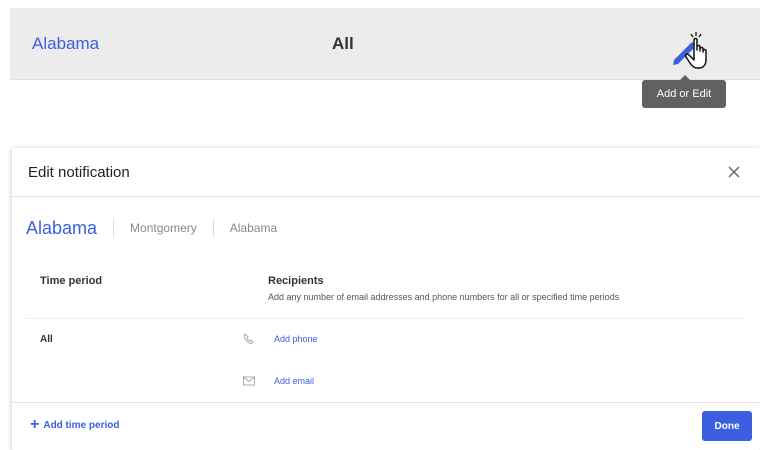 The width and height of the screenshot is (760, 450). I want to click on dialog-header: Edit notification, so click(386, 172).